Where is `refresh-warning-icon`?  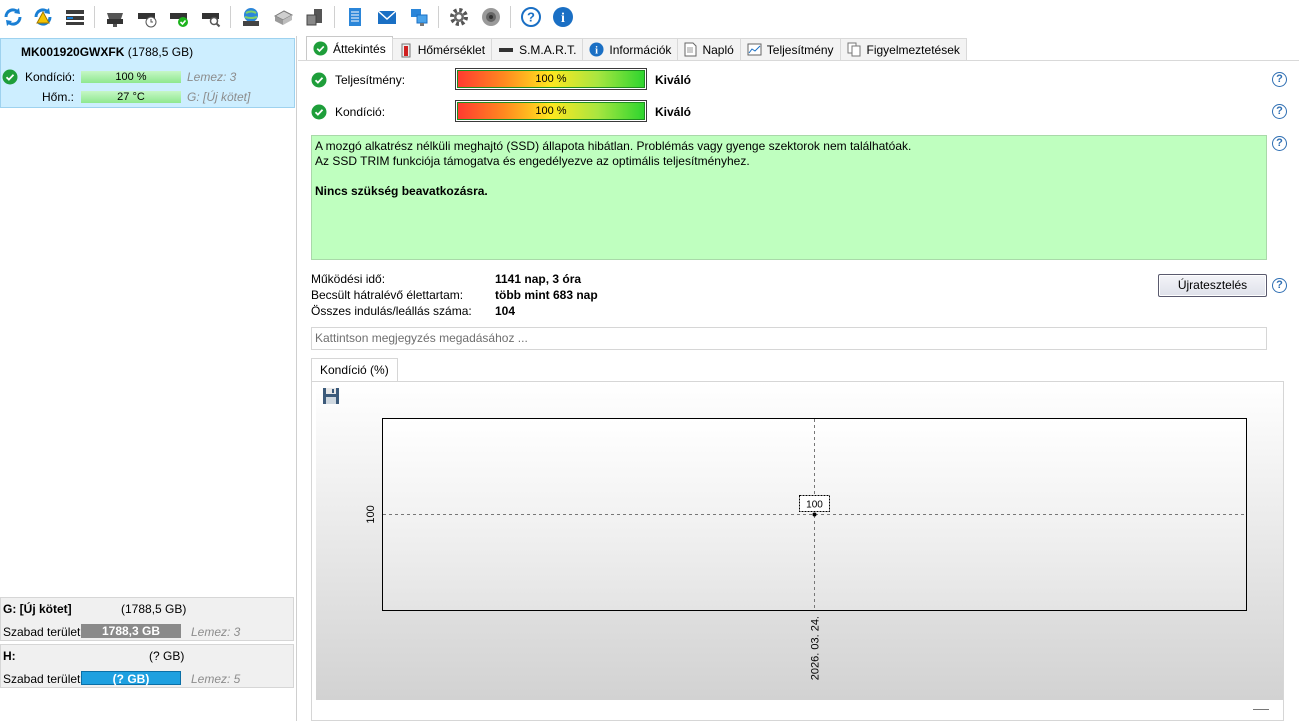
refresh-warning-icon is located at coordinates (43, 17).